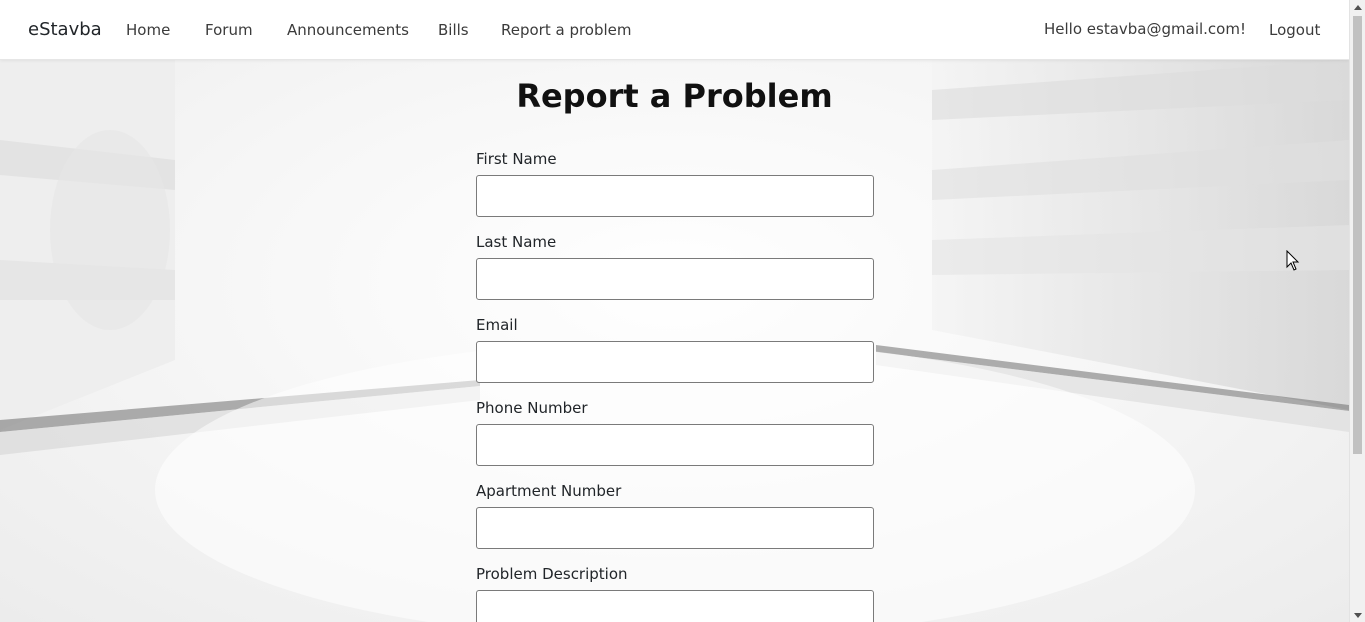 The width and height of the screenshot is (1365, 622). What do you see at coordinates (1145, 29) in the screenshot?
I see `user-greeting: Hello estavba@gmail.com!` at bounding box center [1145, 29].